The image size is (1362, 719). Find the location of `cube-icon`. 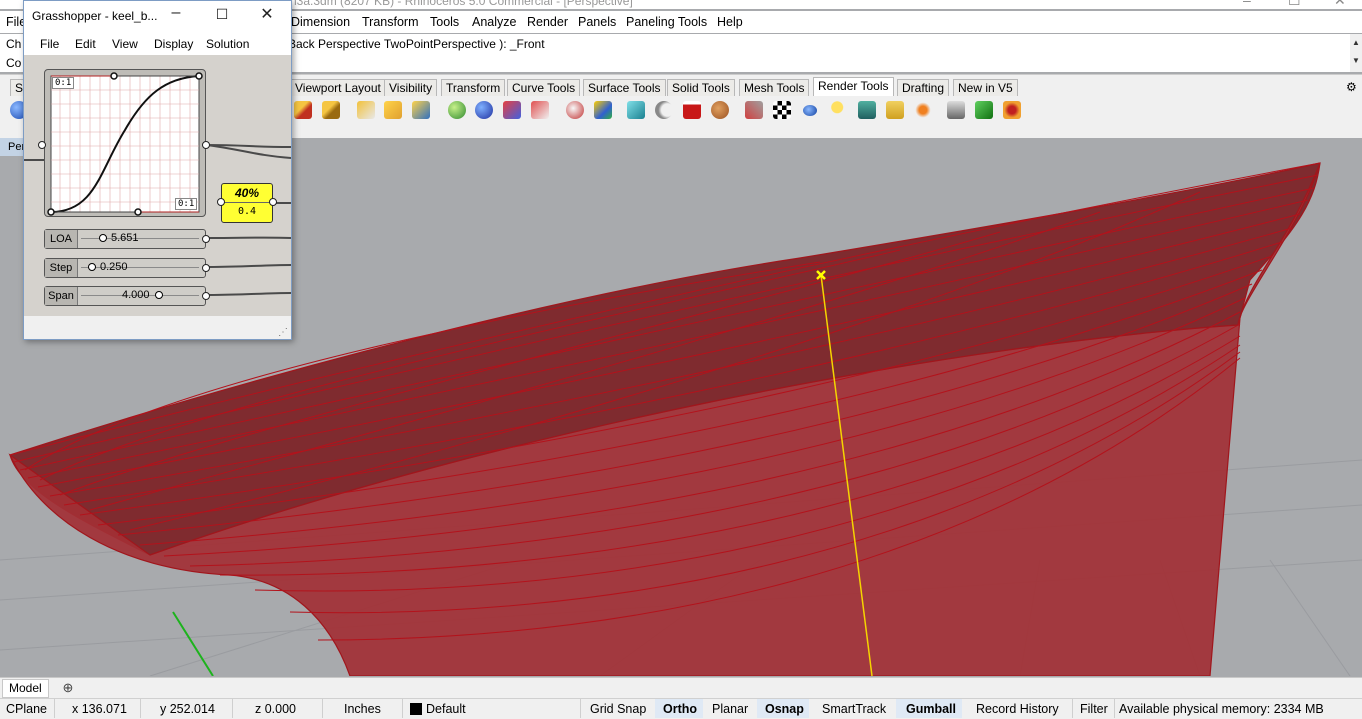

cube-icon is located at coordinates (636, 110).